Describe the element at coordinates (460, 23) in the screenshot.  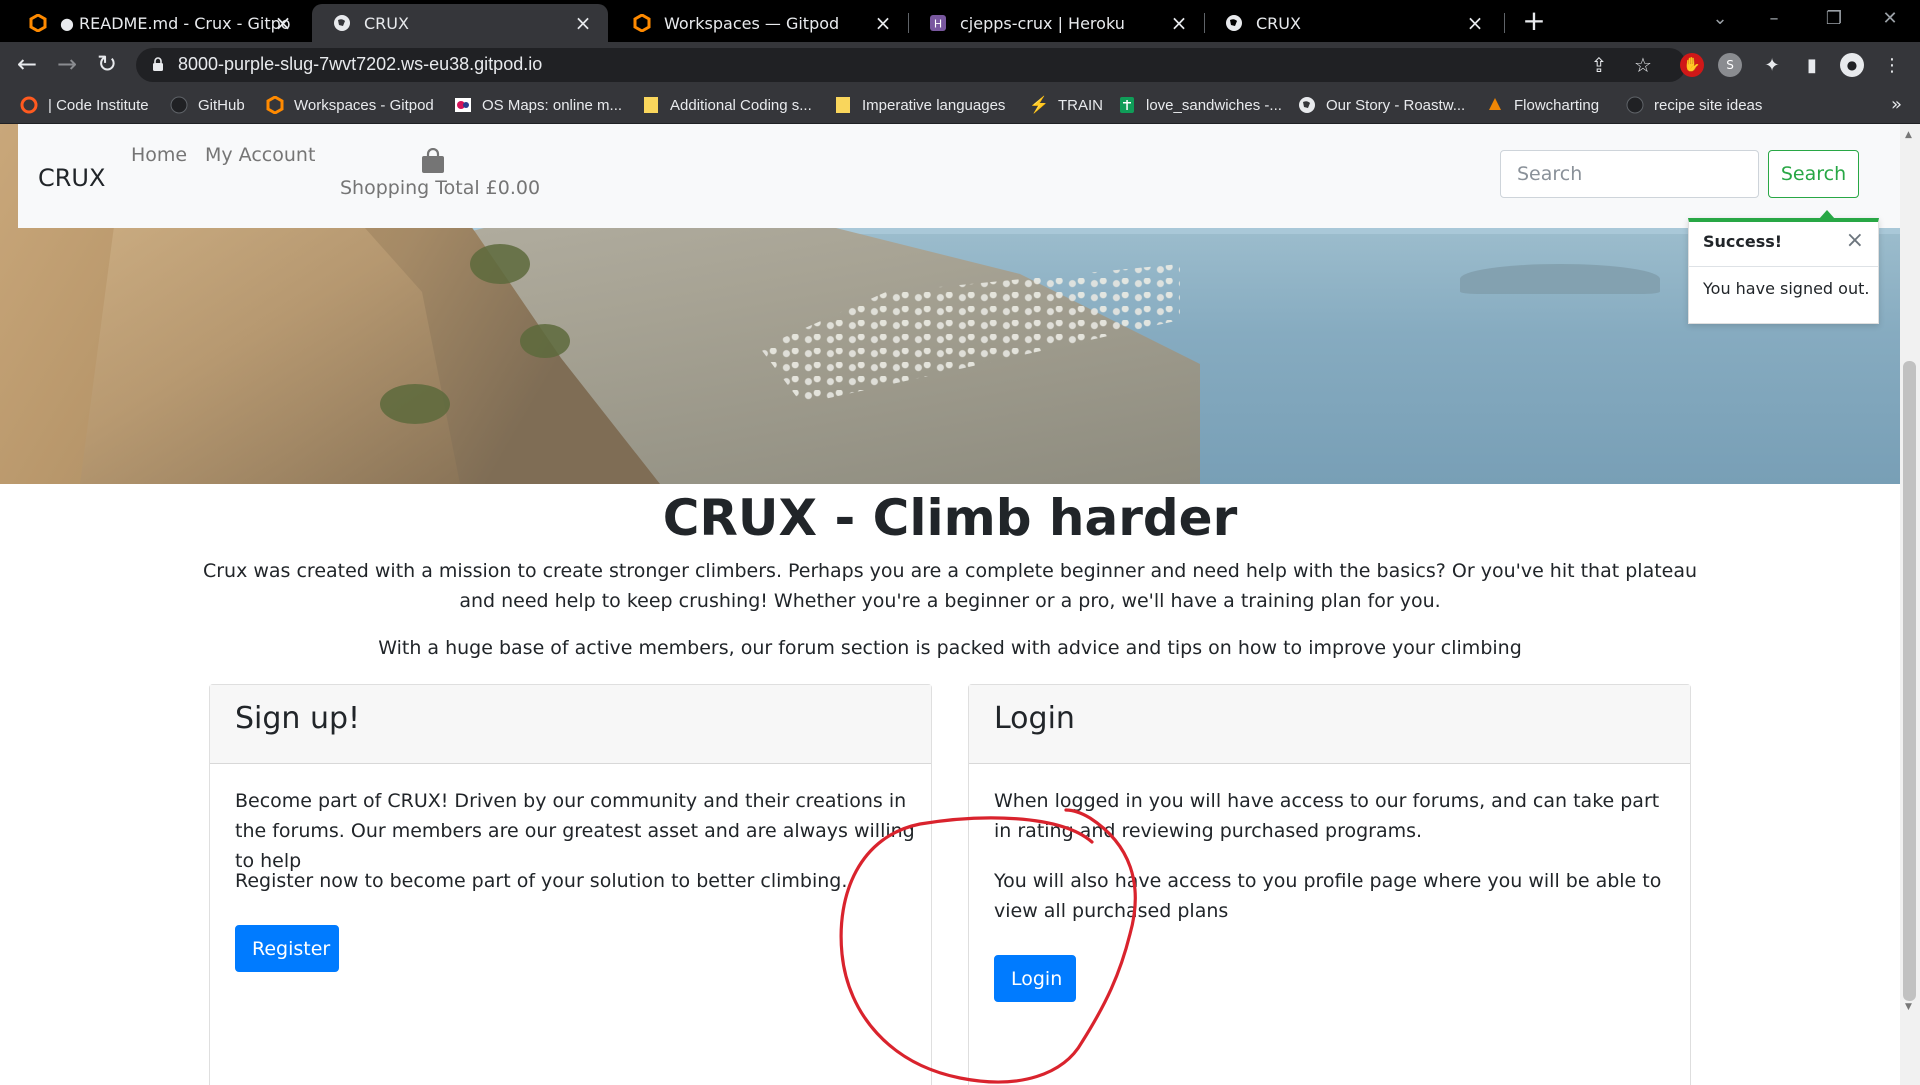
I see `browser-tab-active: CRUX ×` at that location.